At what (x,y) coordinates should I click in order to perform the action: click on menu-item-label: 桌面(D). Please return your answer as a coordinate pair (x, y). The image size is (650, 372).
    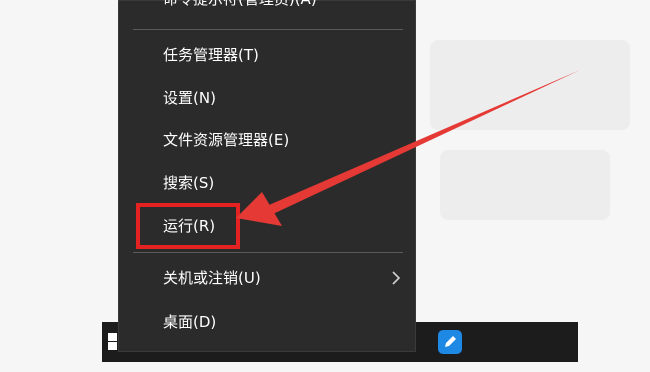
    Looking at the image, I should click on (190, 322).